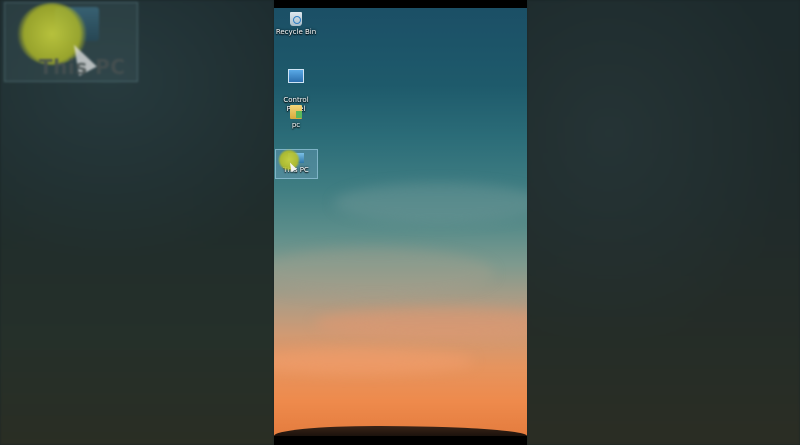 The image size is (800, 445). What do you see at coordinates (296, 32) in the screenshot?
I see `desktop-icon-label: Recycle Bin` at bounding box center [296, 32].